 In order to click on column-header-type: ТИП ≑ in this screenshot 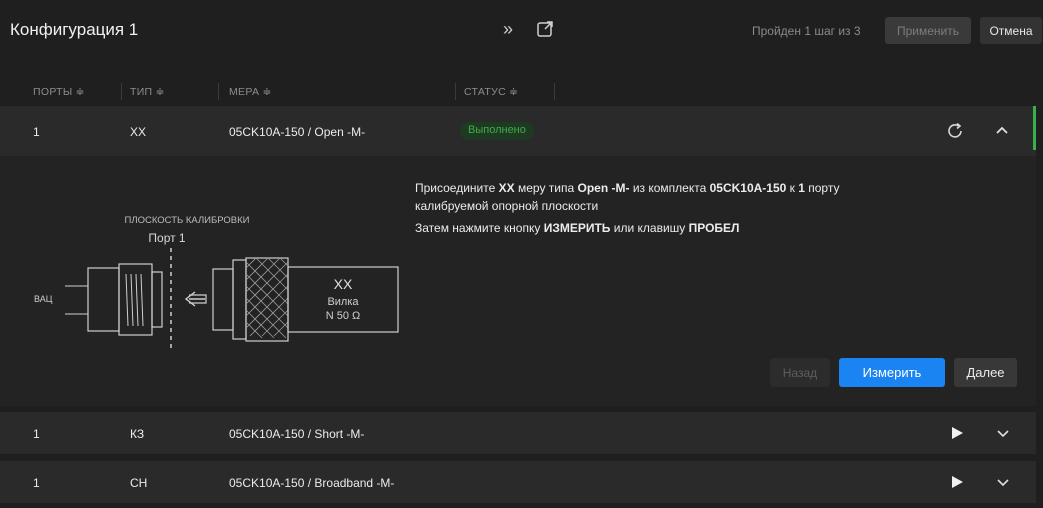, I will do `click(147, 92)`.